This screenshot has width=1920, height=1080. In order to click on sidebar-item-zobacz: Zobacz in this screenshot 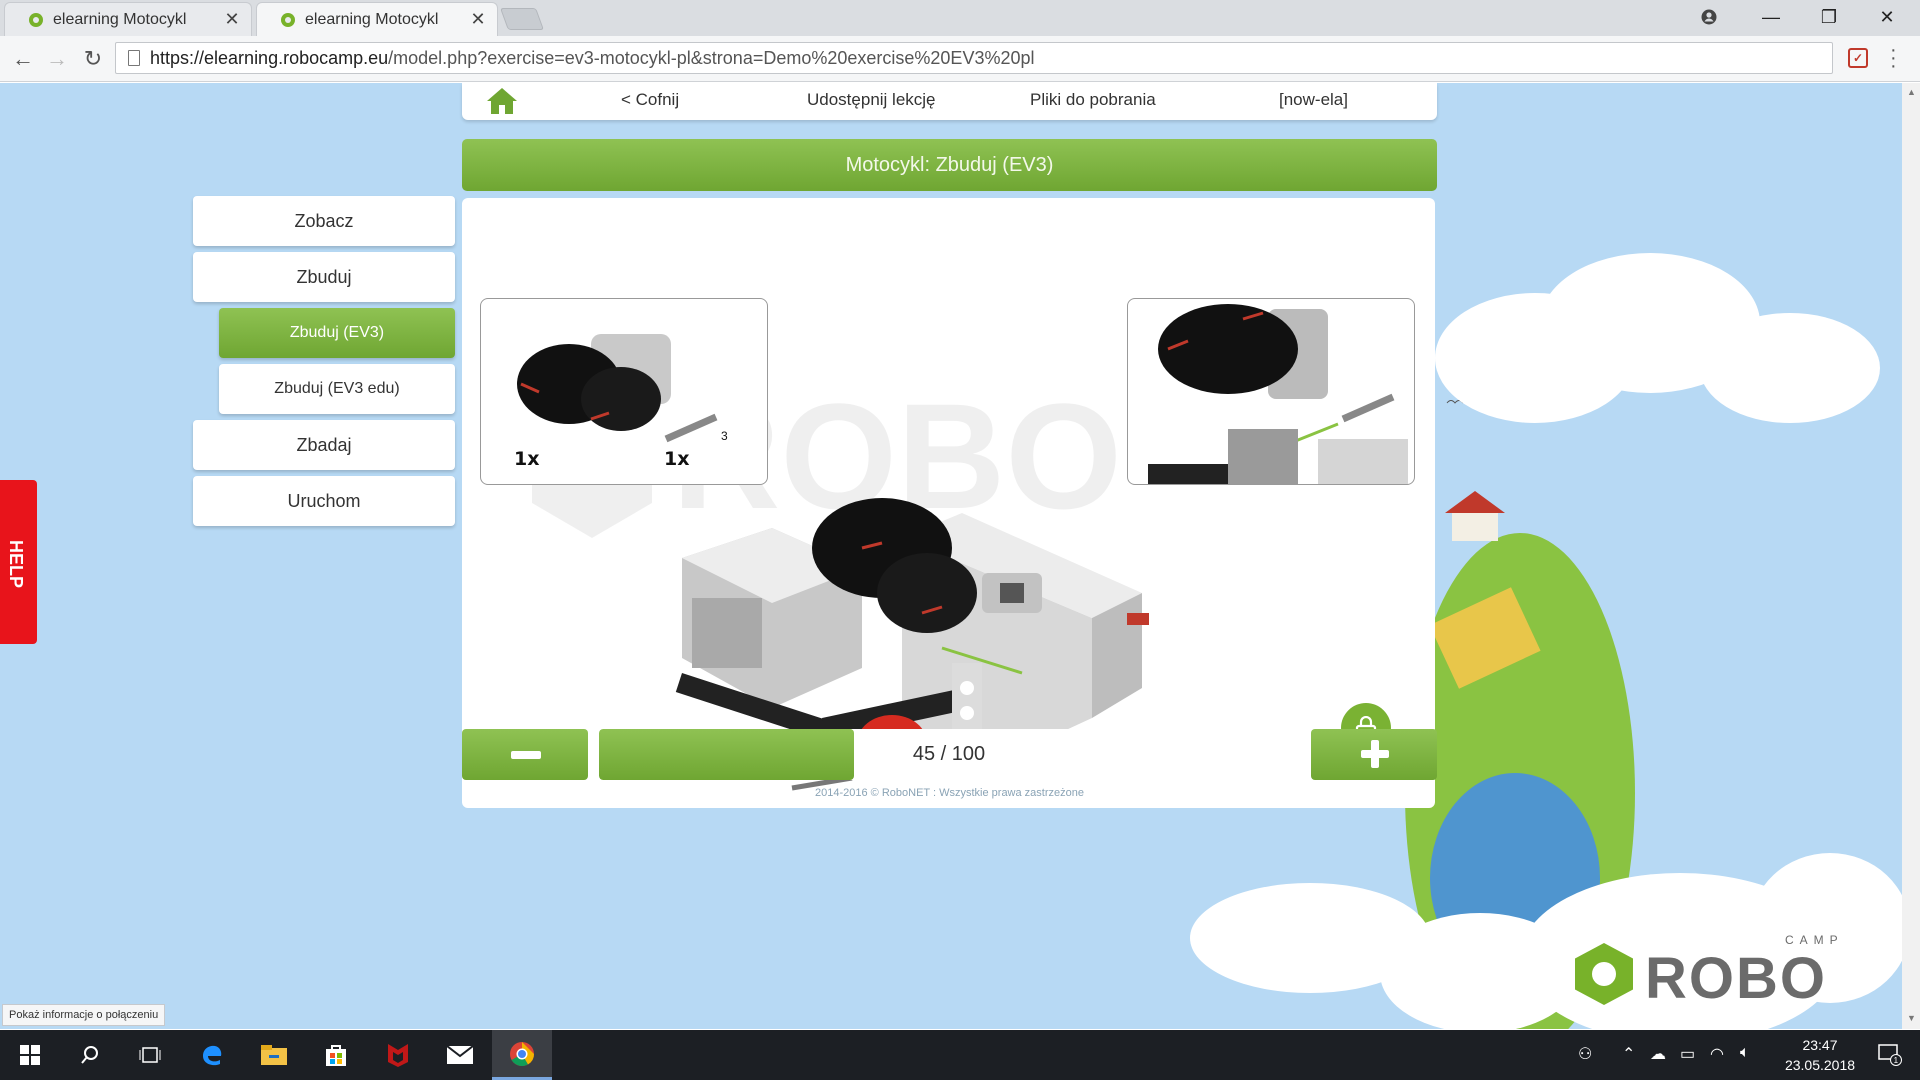, I will do `click(324, 221)`.